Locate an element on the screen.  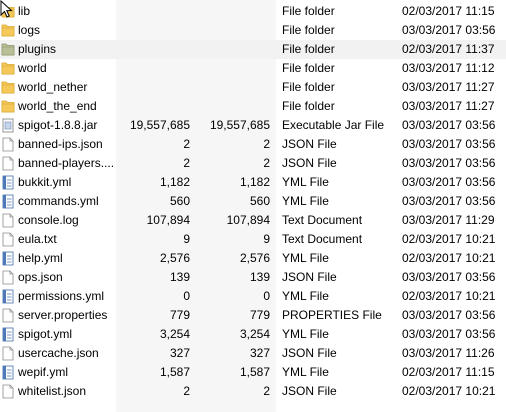
file-name: lib is located at coordinates (24, 11).